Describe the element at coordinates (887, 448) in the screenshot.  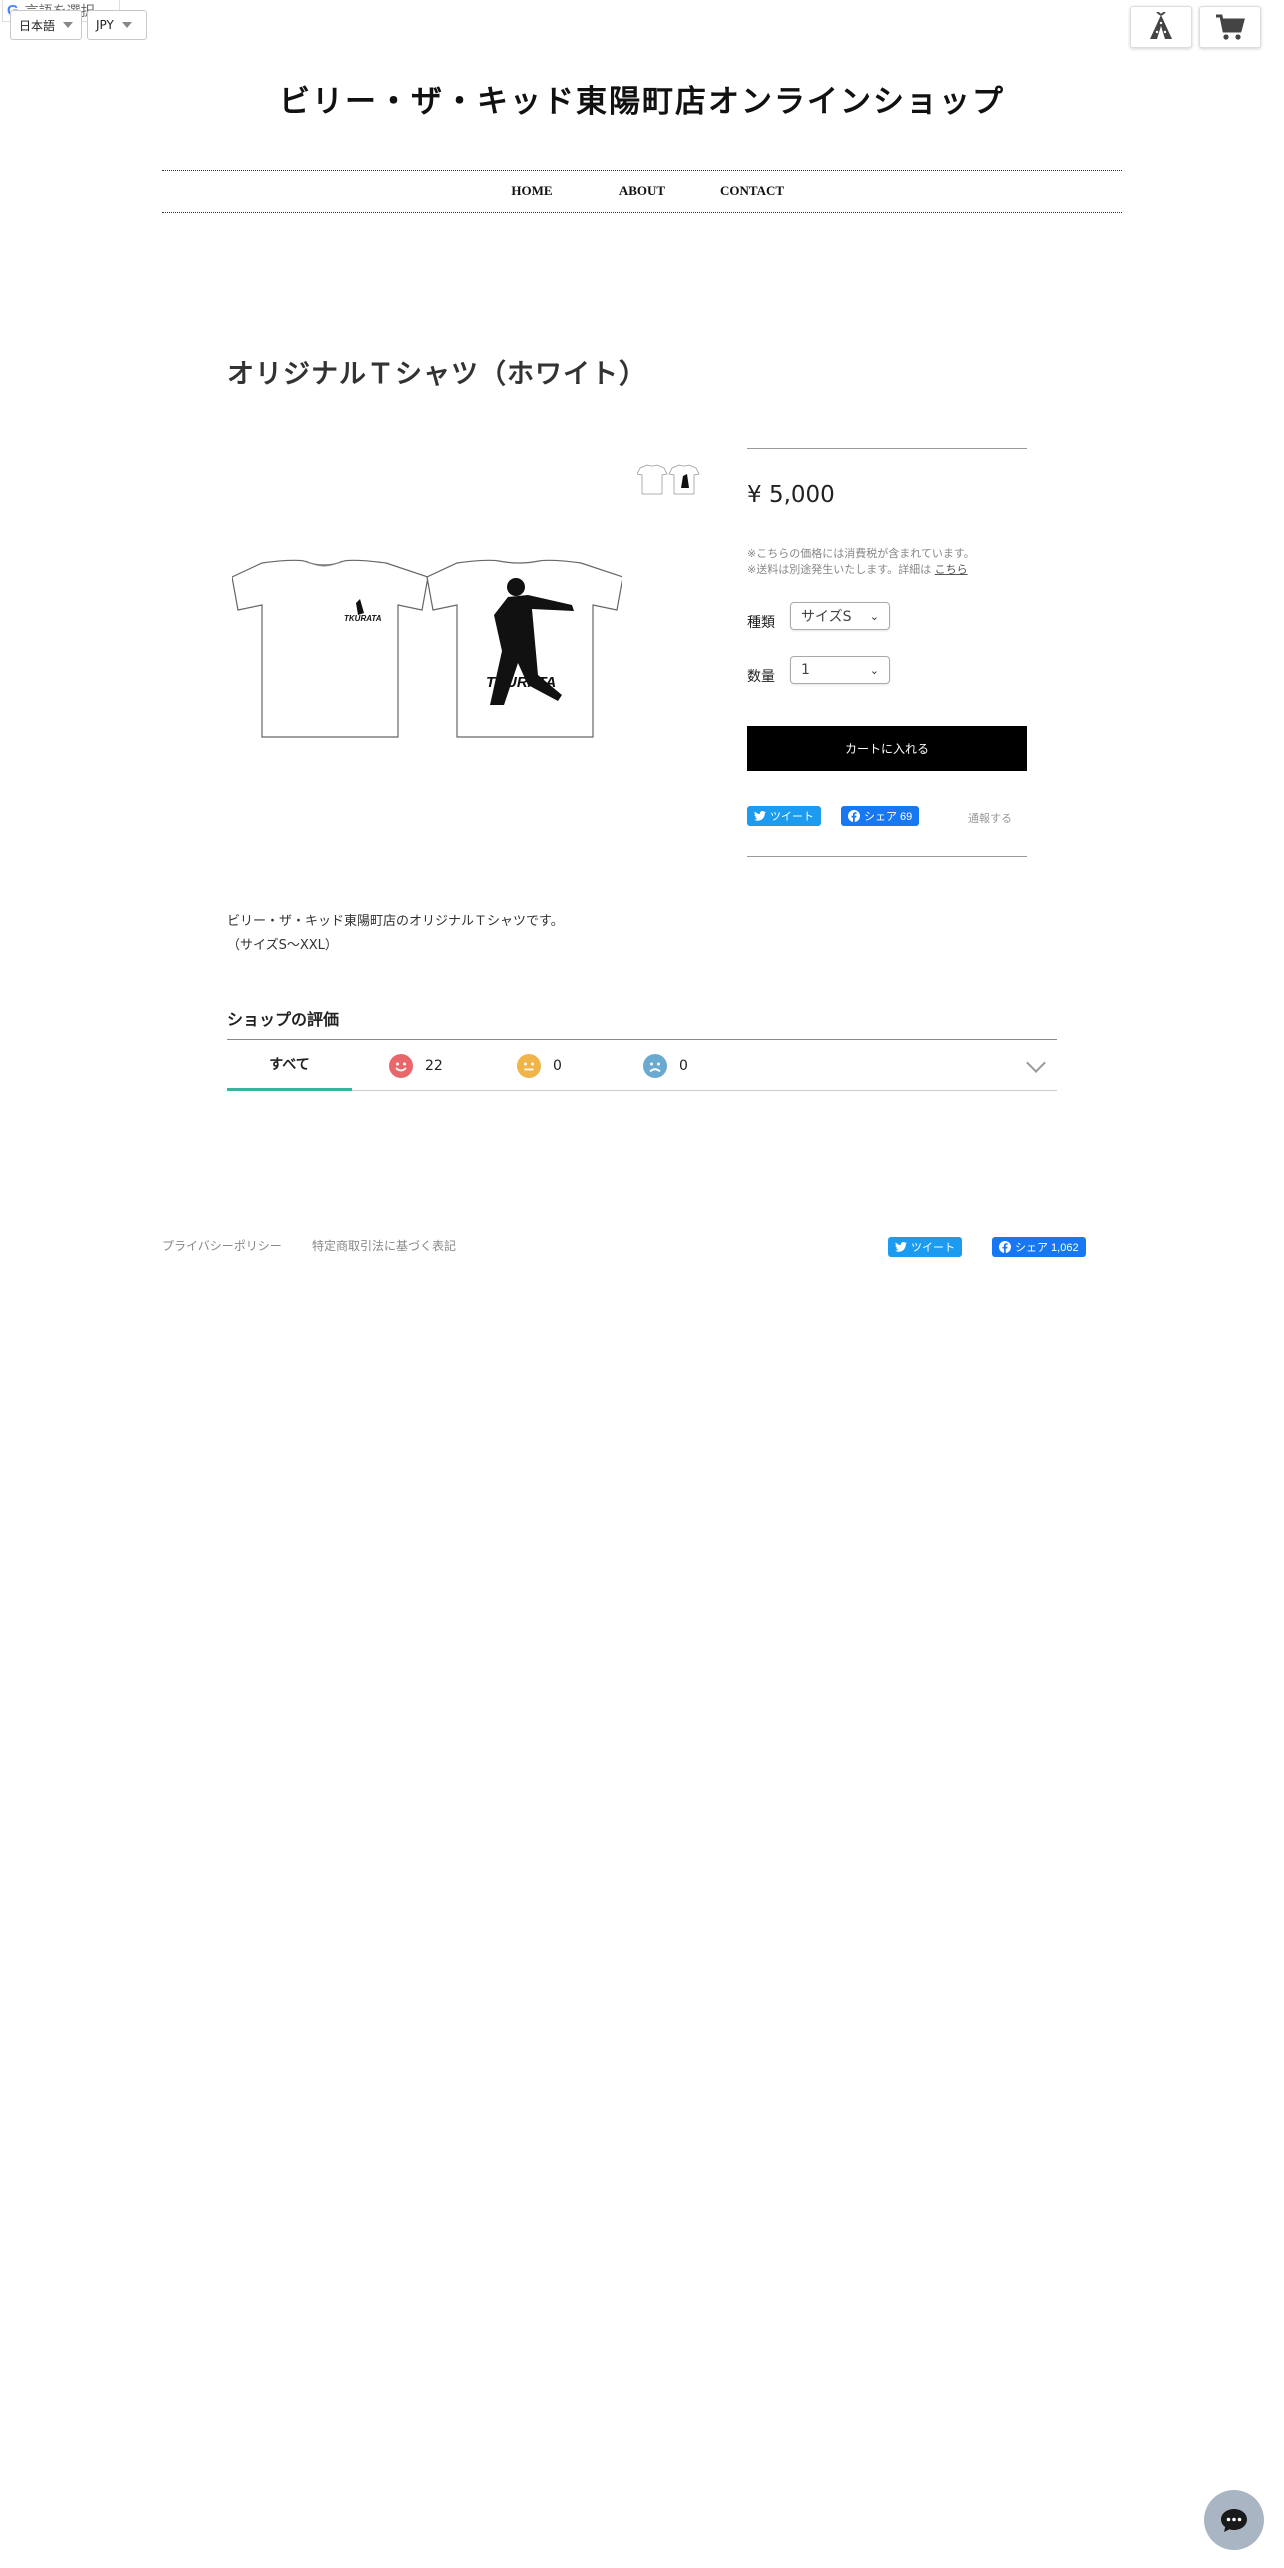
I see `info-top-rule` at that location.